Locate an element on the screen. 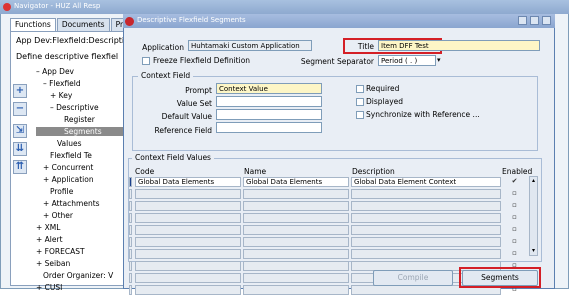 The image size is (569, 295). tree-item: + Application is located at coordinates (68, 179).